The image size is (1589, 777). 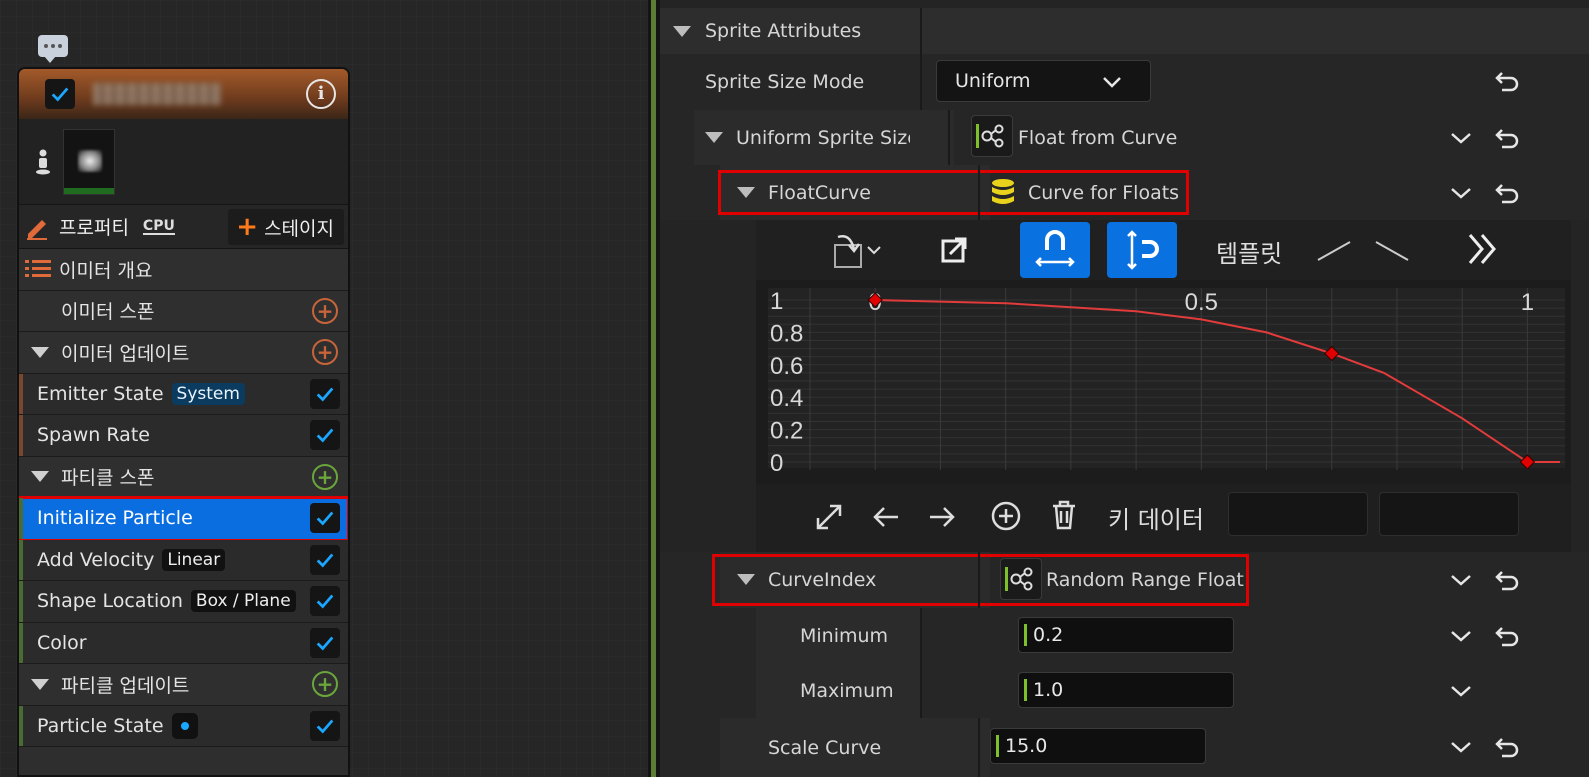 What do you see at coordinates (1104, 192) in the screenshot?
I see `float-curve-value: Curve for Floats` at bounding box center [1104, 192].